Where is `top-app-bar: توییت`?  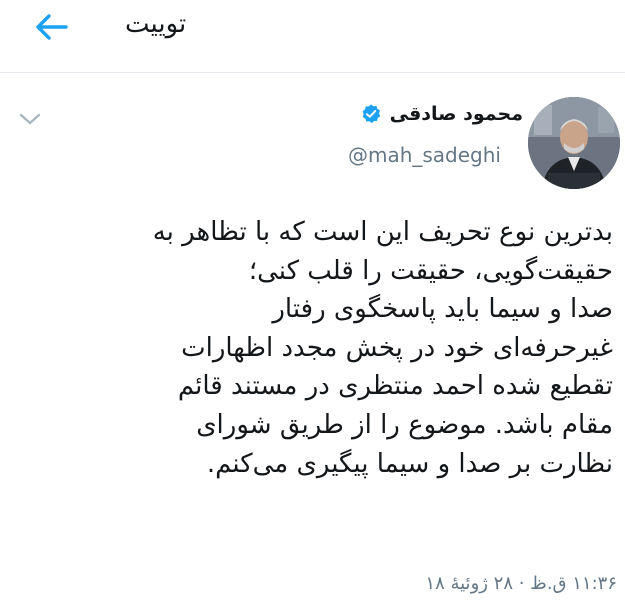 top-app-bar: توییت is located at coordinates (312, 36).